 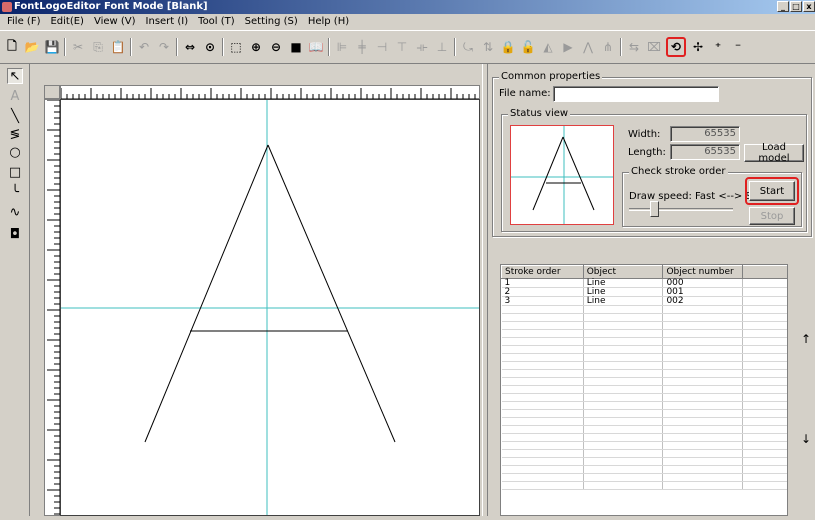 What do you see at coordinates (681, 209) in the screenshot?
I see `draw-speed-track` at bounding box center [681, 209].